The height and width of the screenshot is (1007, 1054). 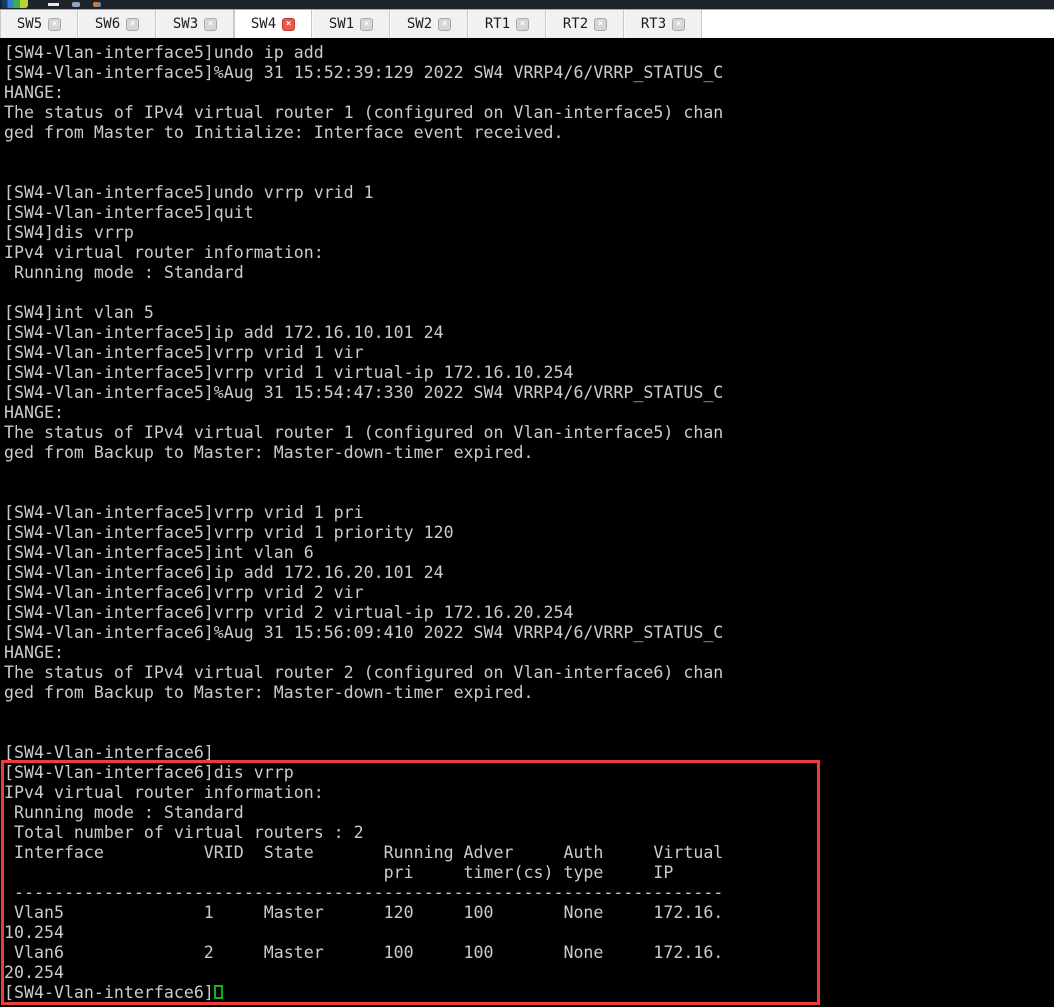 What do you see at coordinates (218, 992) in the screenshot?
I see `terminal-cursor` at bounding box center [218, 992].